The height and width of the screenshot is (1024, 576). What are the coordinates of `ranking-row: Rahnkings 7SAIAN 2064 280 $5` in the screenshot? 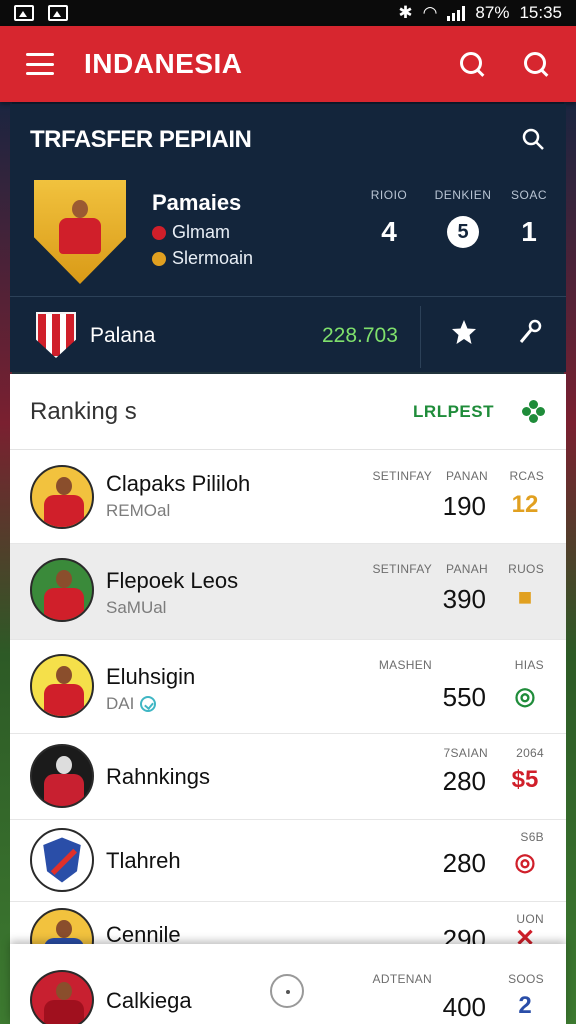 It's located at (288, 777).